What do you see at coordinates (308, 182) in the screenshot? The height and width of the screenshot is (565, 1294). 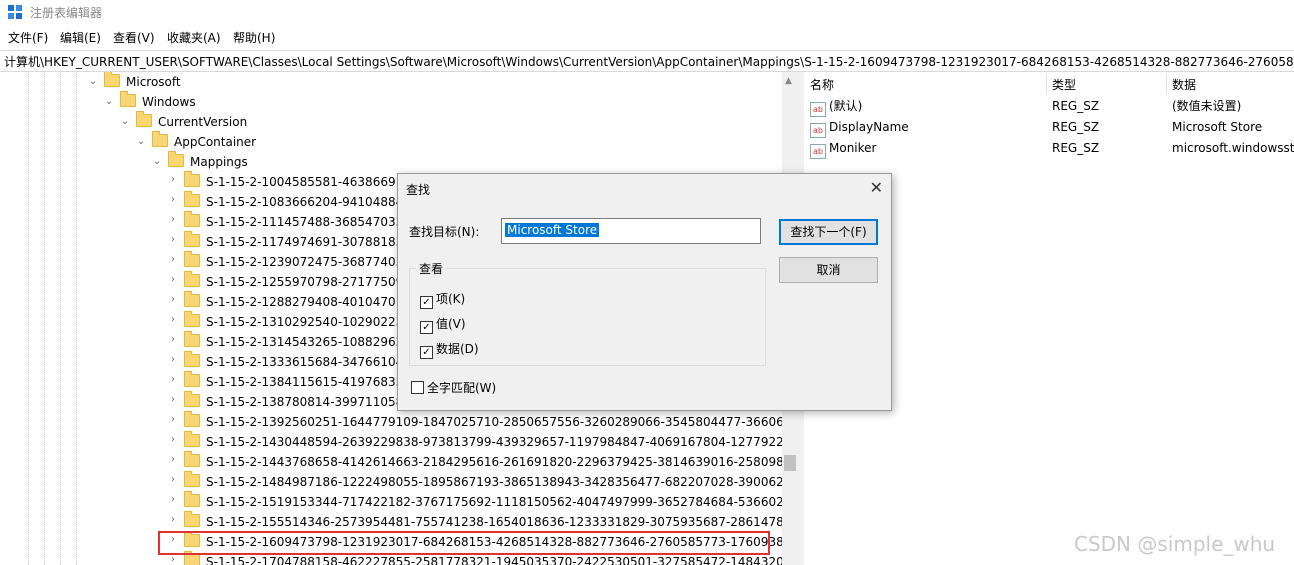 I see `tree-node-label: S-1-15-2-1004585581-463866918` at bounding box center [308, 182].